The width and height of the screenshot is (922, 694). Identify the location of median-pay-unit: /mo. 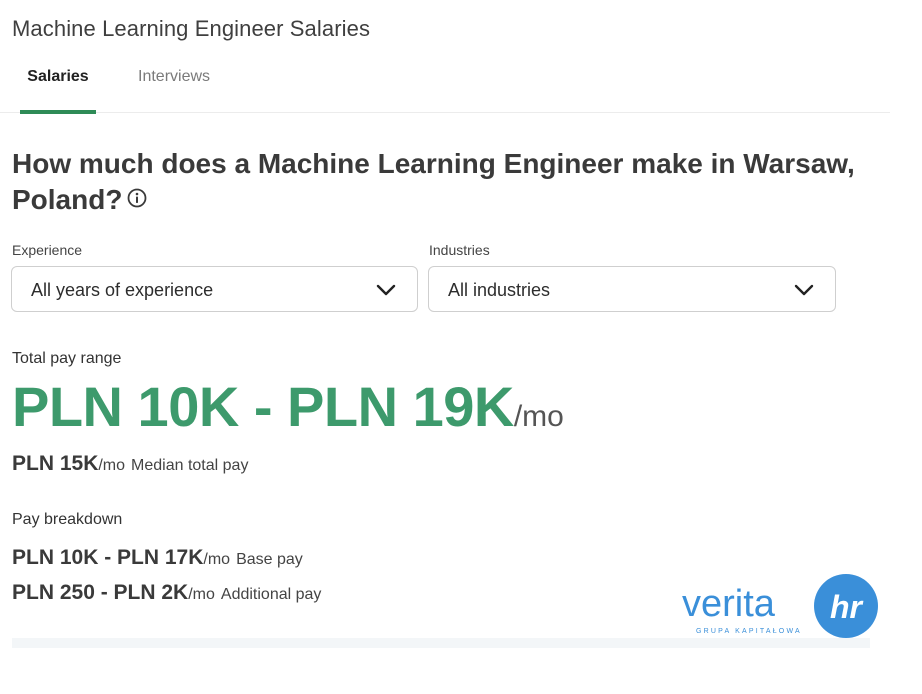
(112, 465).